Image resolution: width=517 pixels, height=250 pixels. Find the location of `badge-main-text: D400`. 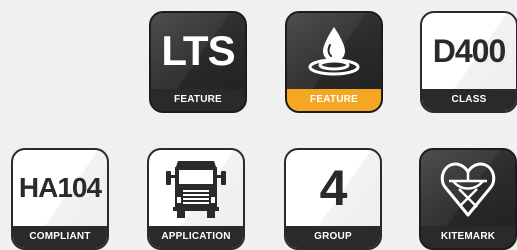

badge-main-text: D400 is located at coordinates (469, 51).